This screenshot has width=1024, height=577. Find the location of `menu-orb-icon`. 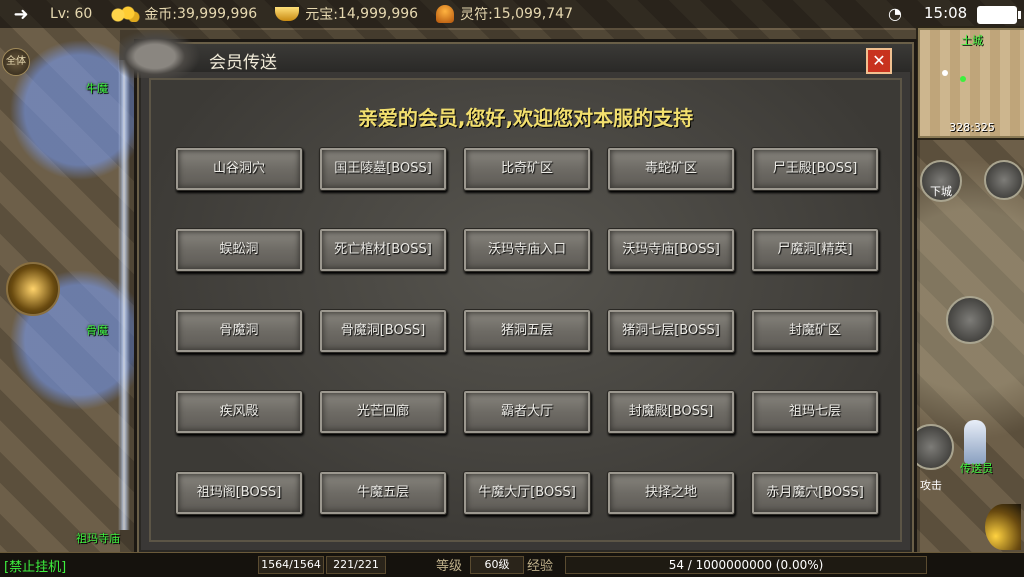

menu-orb-icon is located at coordinates (1003, 527).